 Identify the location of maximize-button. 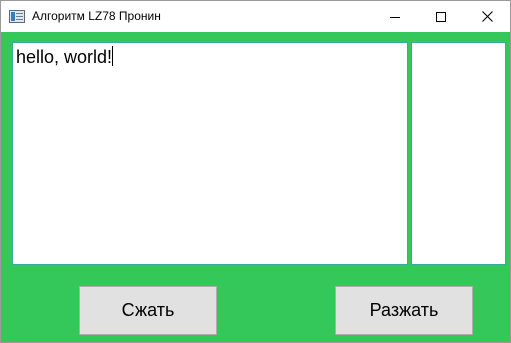
(441, 16).